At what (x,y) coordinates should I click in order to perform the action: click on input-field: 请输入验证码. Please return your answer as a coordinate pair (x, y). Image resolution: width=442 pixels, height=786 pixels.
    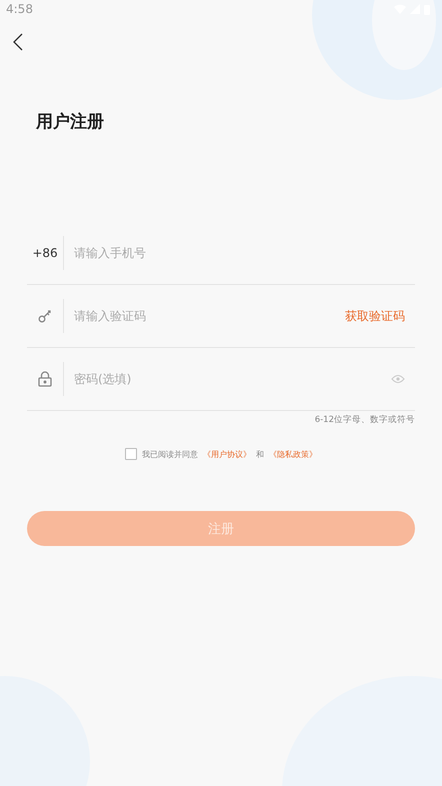
    Looking at the image, I should click on (208, 316).